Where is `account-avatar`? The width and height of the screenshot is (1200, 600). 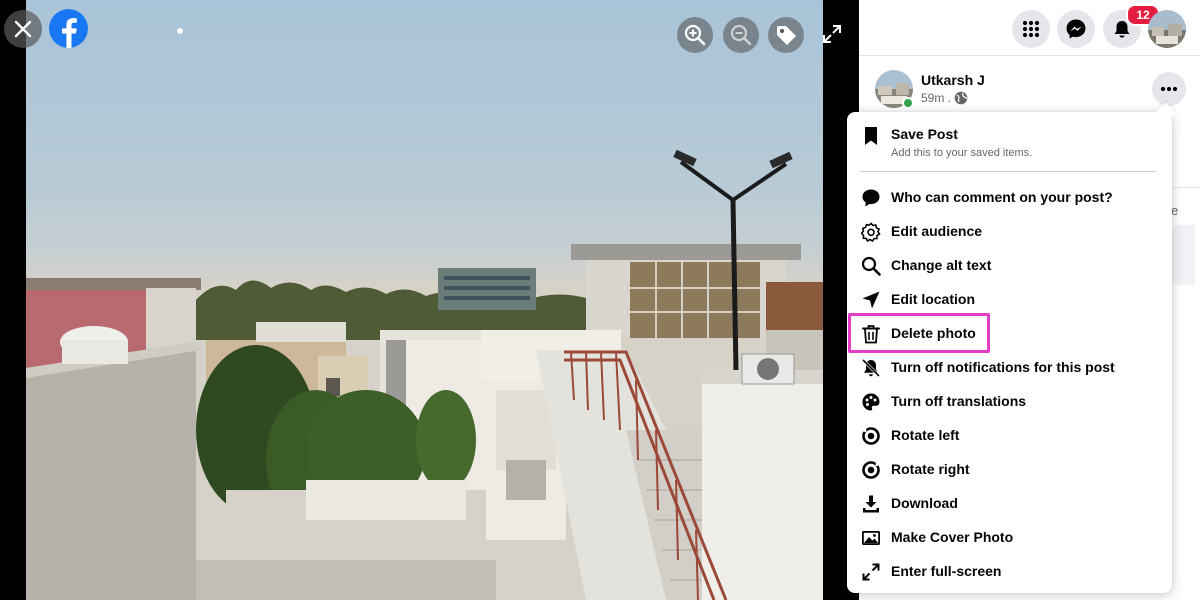
account-avatar is located at coordinates (1167, 29).